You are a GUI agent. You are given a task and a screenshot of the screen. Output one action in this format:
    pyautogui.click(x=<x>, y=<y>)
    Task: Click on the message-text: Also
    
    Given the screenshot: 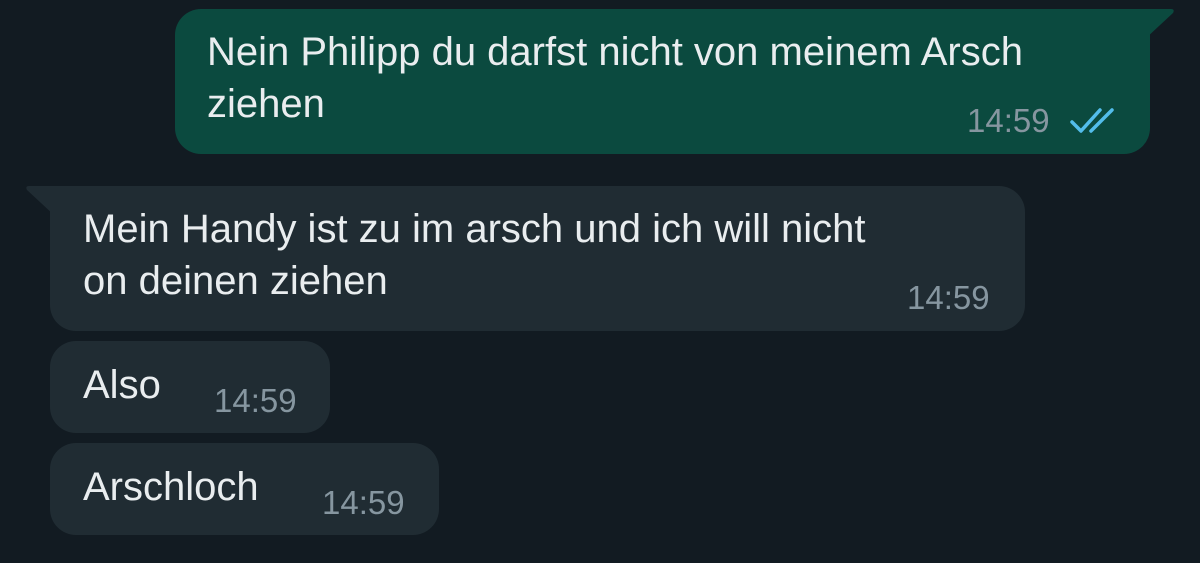 What is the action you would take?
    pyautogui.click(x=122, y=385)
    